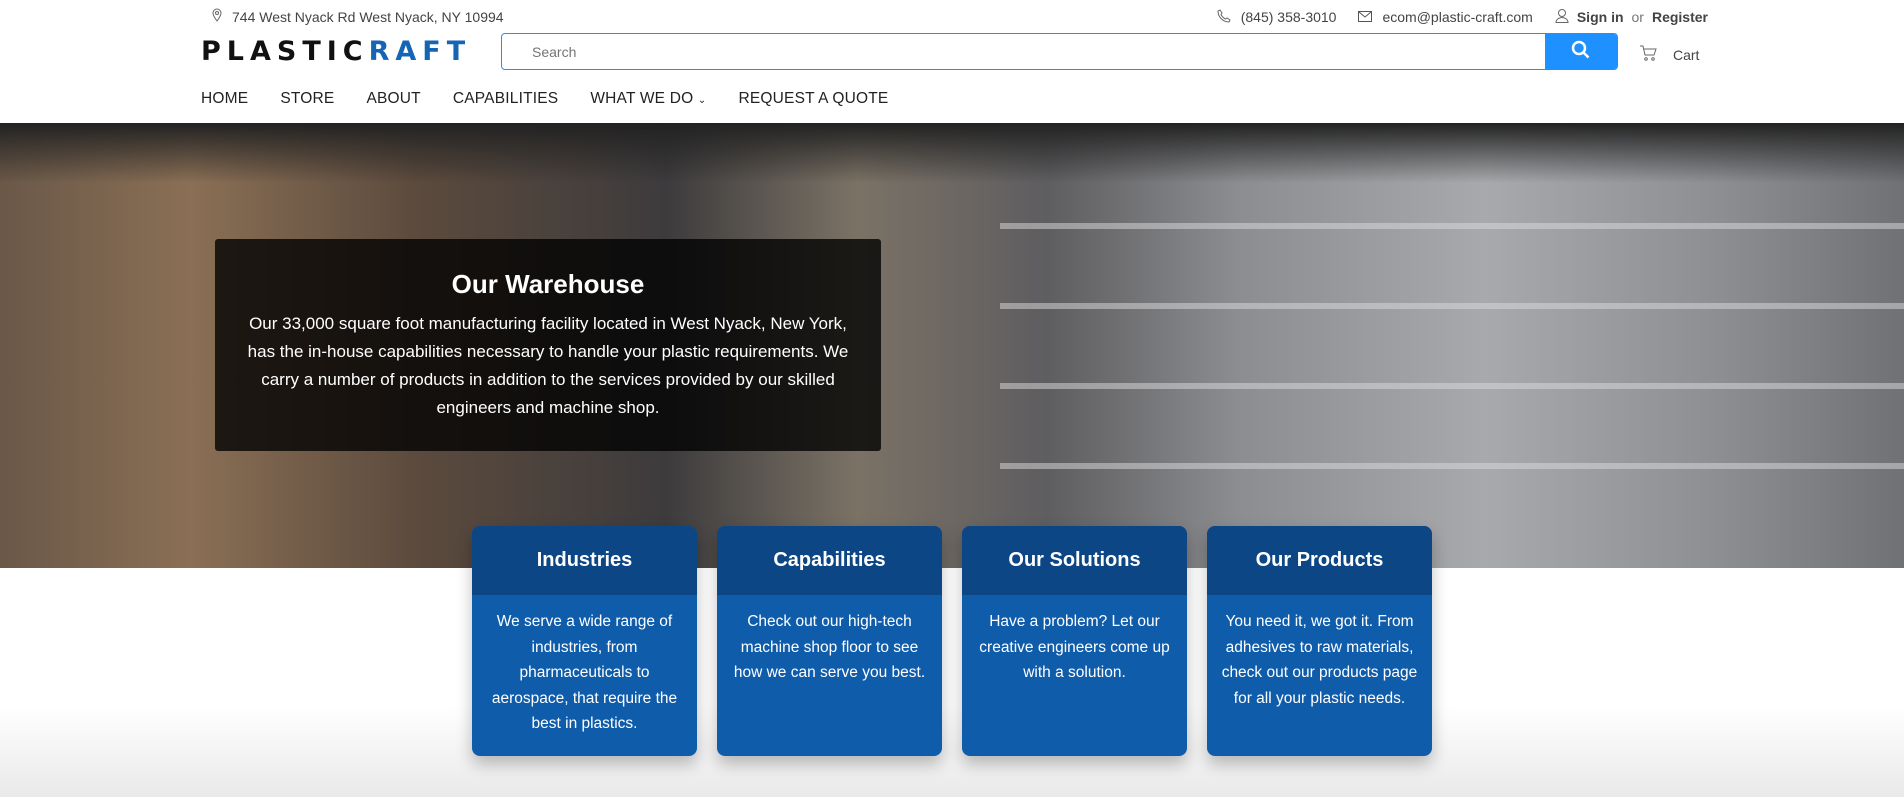  I want to click on phone-icon, so click(1224, 17).